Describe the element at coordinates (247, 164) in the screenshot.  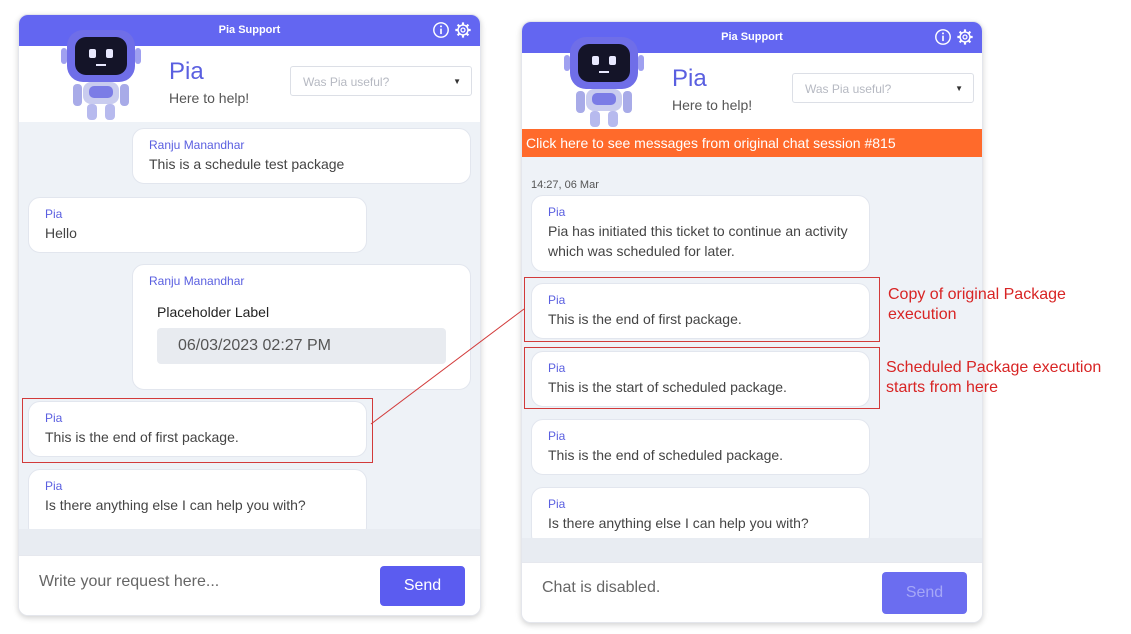
I see `message-text: This is a schedule test package` at that location.